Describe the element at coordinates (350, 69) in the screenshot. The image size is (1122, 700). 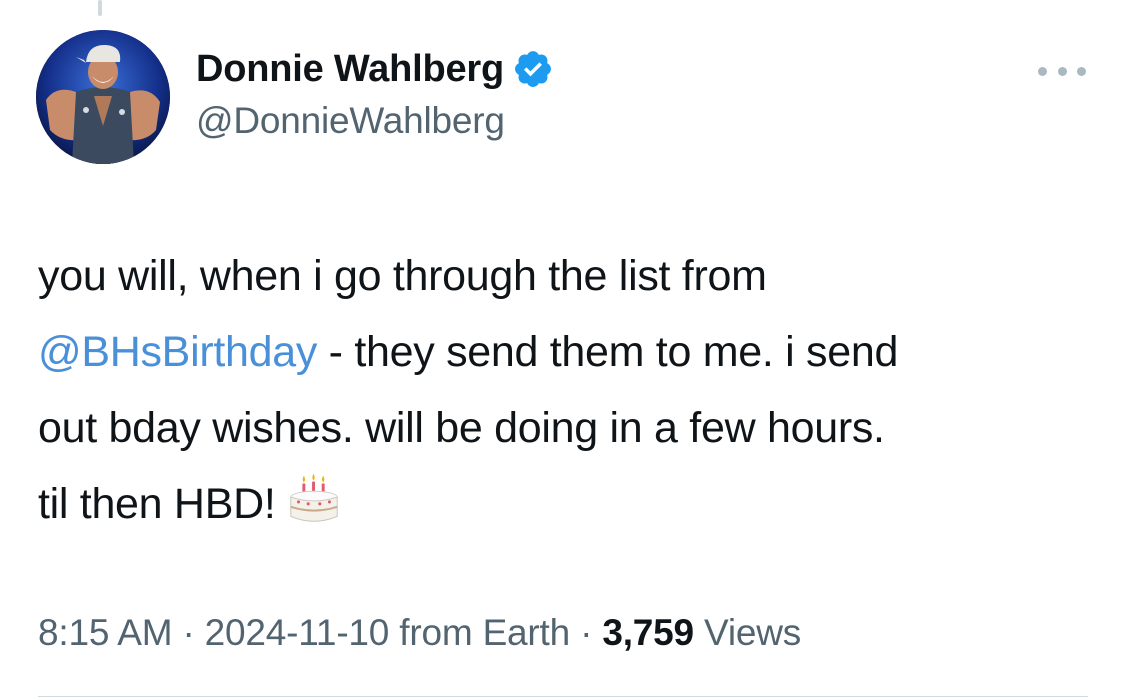
I see `author-display-name: Donnie Wahlberg` at that location.